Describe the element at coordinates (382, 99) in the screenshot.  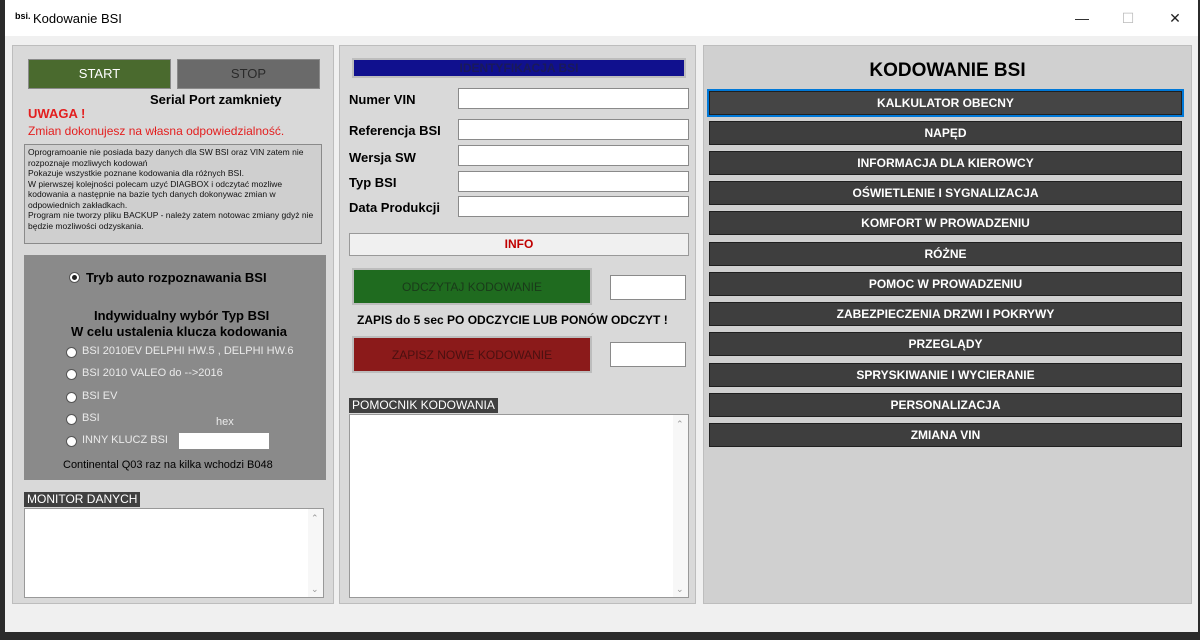
I see `field-label-vin: Numer VIN` at that location.